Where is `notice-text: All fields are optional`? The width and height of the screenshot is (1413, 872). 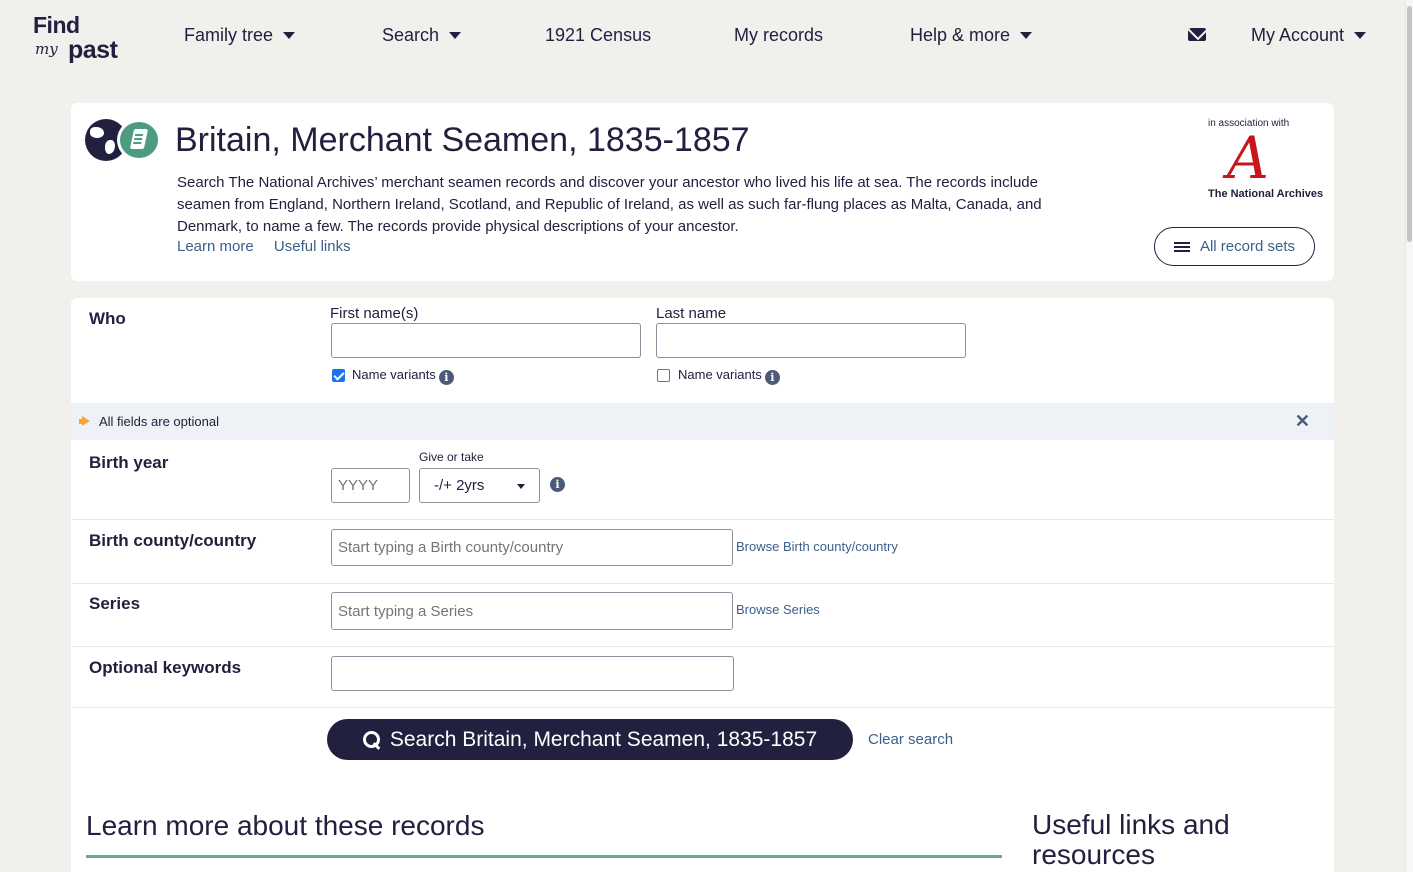
notice-text: All fields are optional is located at coordinates (159, 421).